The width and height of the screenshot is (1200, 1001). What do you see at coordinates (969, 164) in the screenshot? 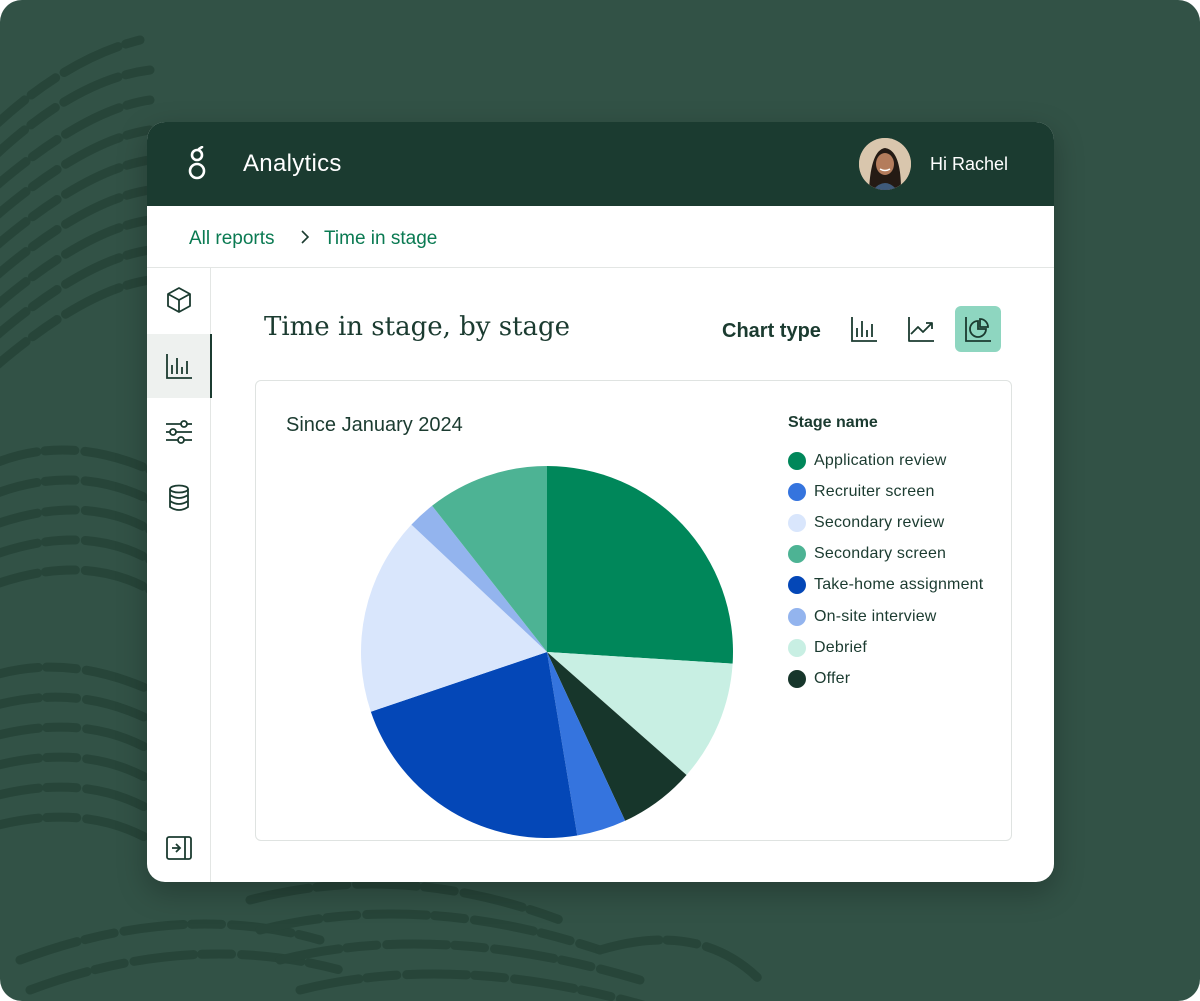
I see `user-greeting: Hi Rachel` at bounding box center [969, 164].